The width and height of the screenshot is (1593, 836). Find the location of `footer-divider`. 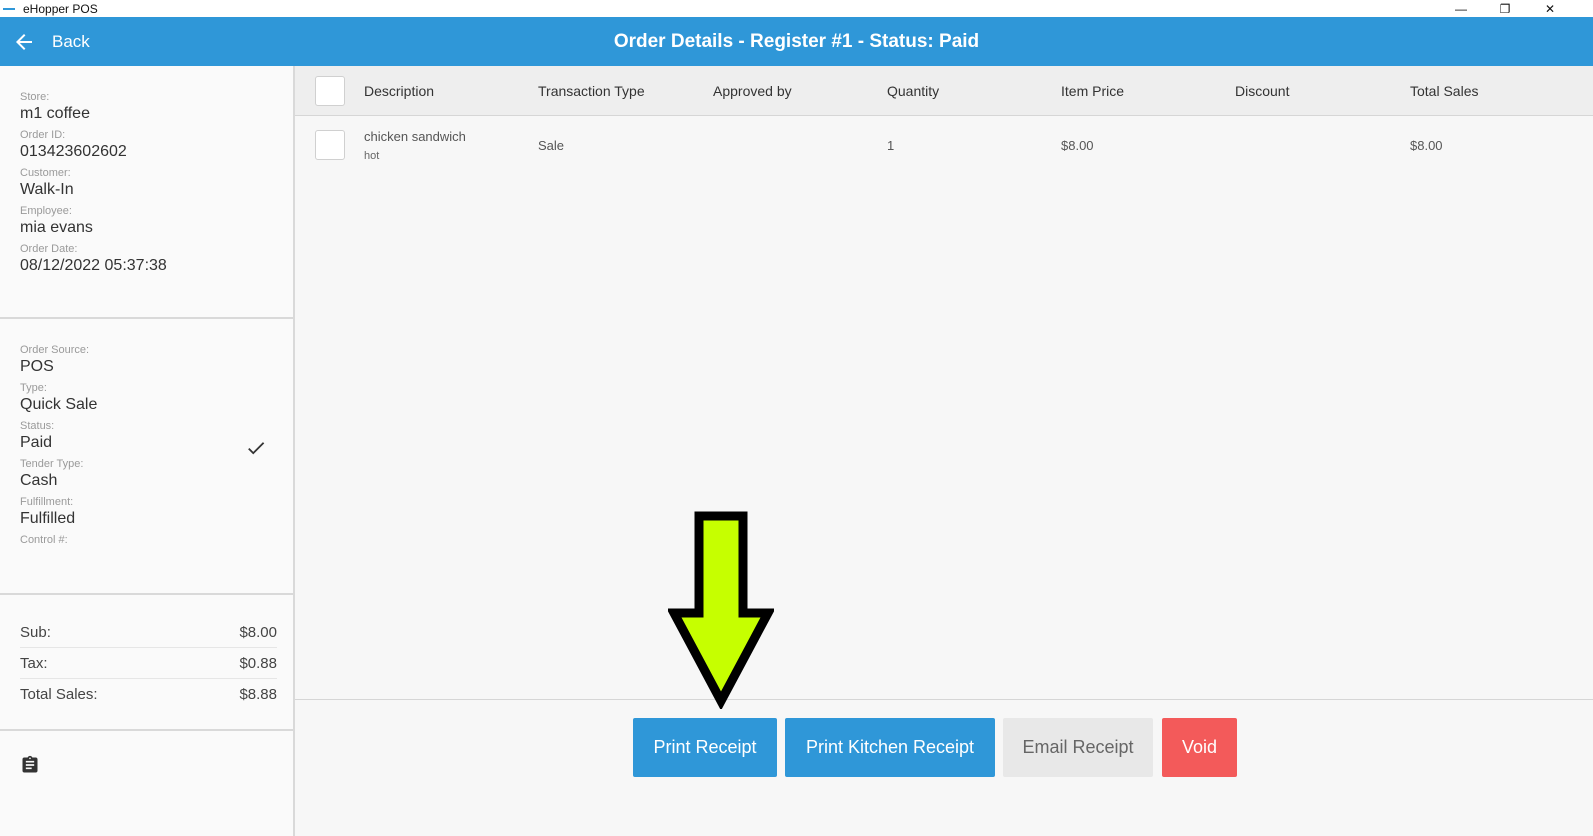

footer-divider is located at coordinates (944, 699).